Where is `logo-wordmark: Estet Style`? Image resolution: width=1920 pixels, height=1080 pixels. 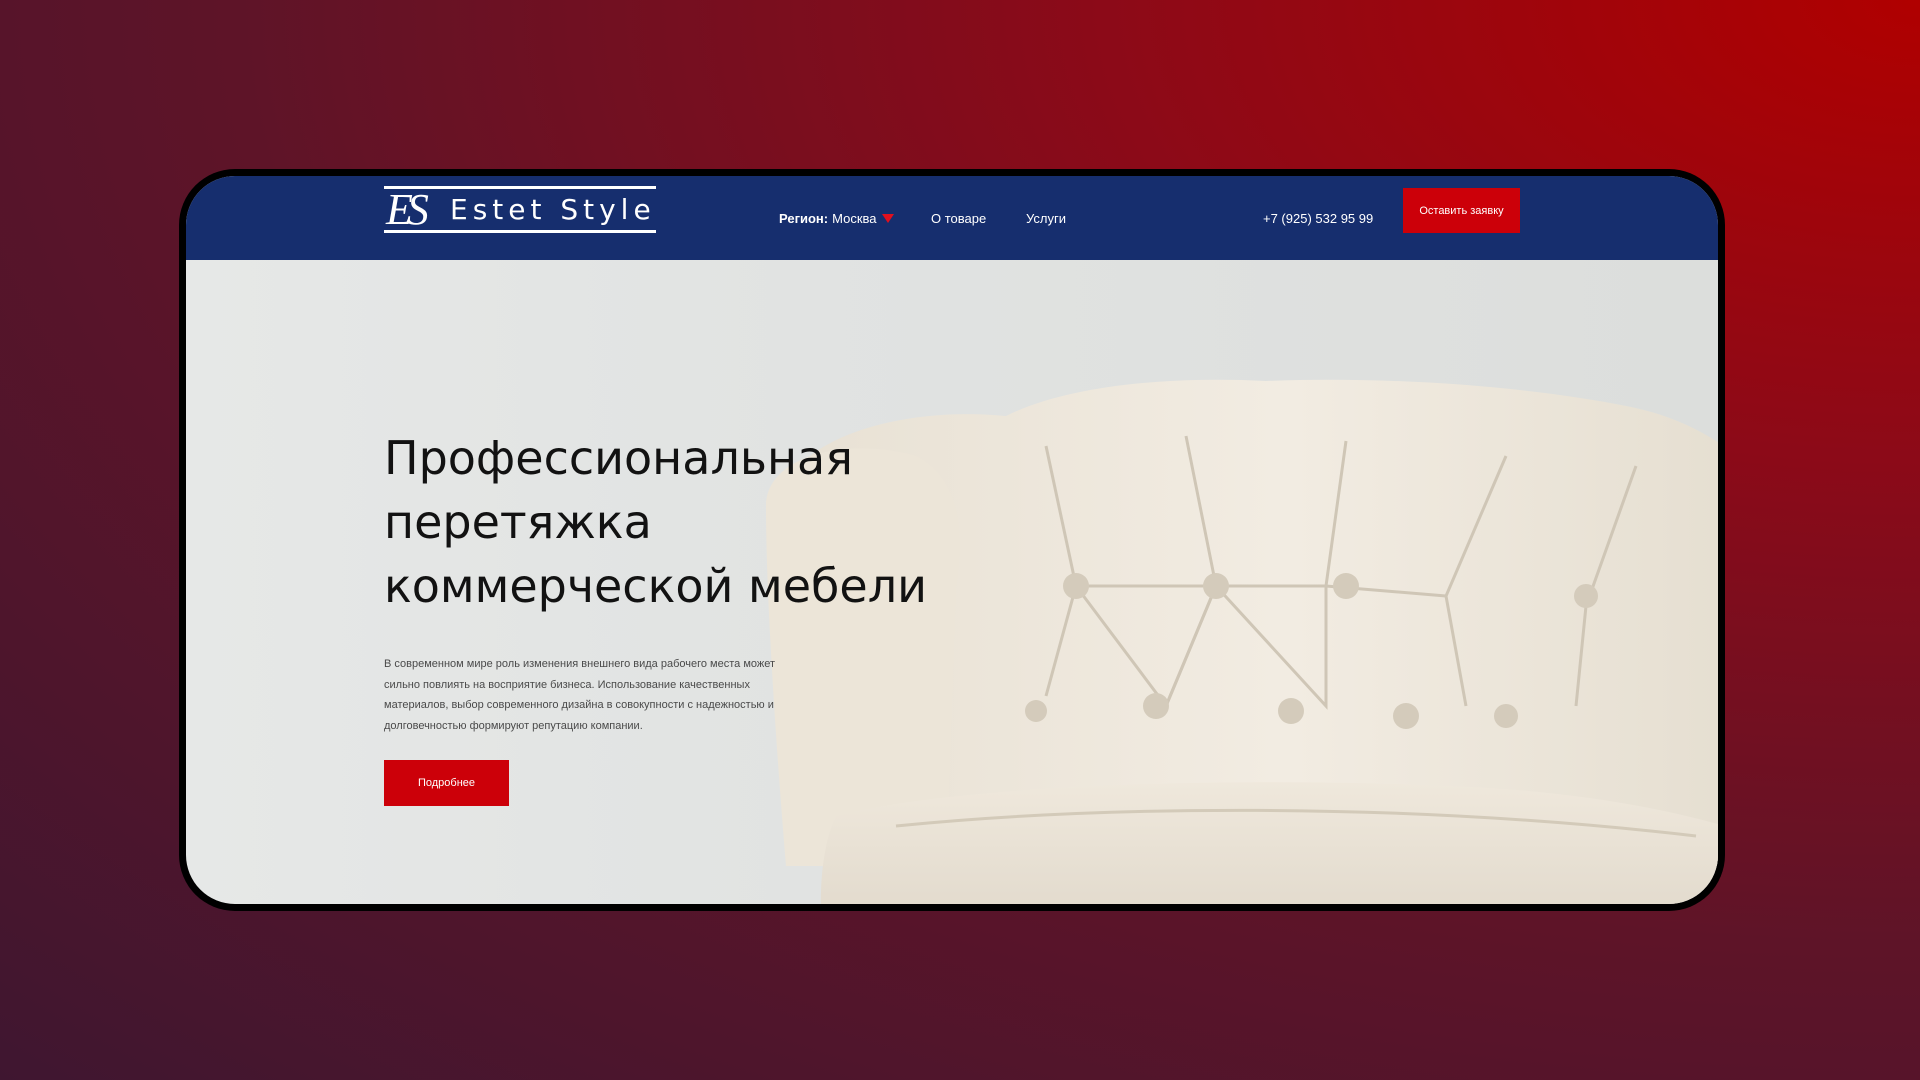
logo-wordmark: Estet Style is located at coordinates (553, 209).